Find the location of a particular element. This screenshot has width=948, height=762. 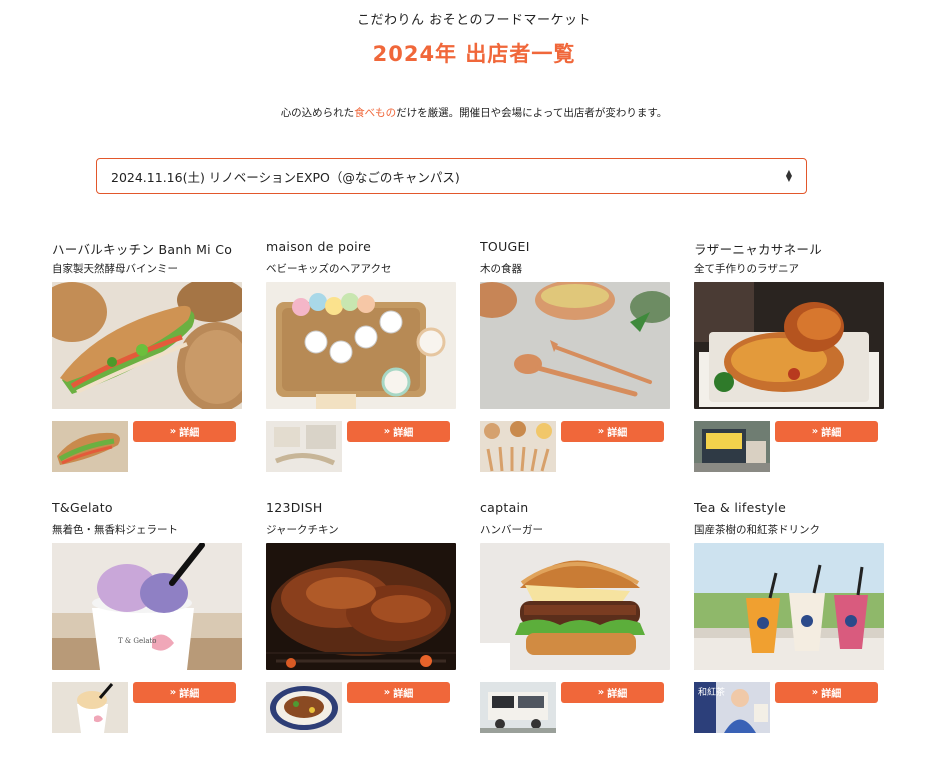

vendor-desc: 全て手作りのラザニア is located at coordinates (746, 269).